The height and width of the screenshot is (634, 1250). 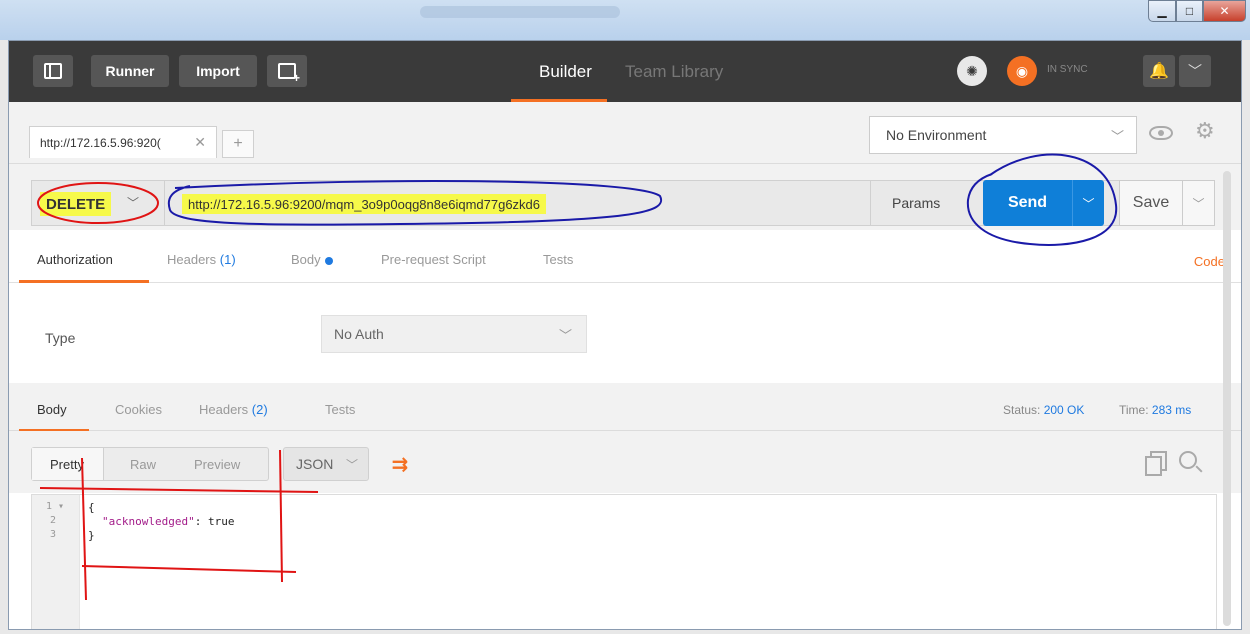 What do you see at coordinates (1064, 410) in the screenshot?
I see `status-value: 200 OK` at bounding box center [1064, 410].